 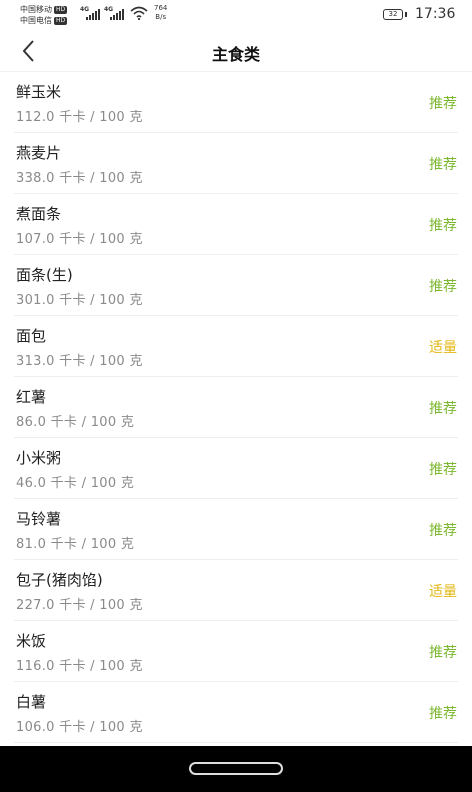 I want to click on food-row: 白薯 106.0 千卡 / 100 克 推荐, so click(x=236, y=712).